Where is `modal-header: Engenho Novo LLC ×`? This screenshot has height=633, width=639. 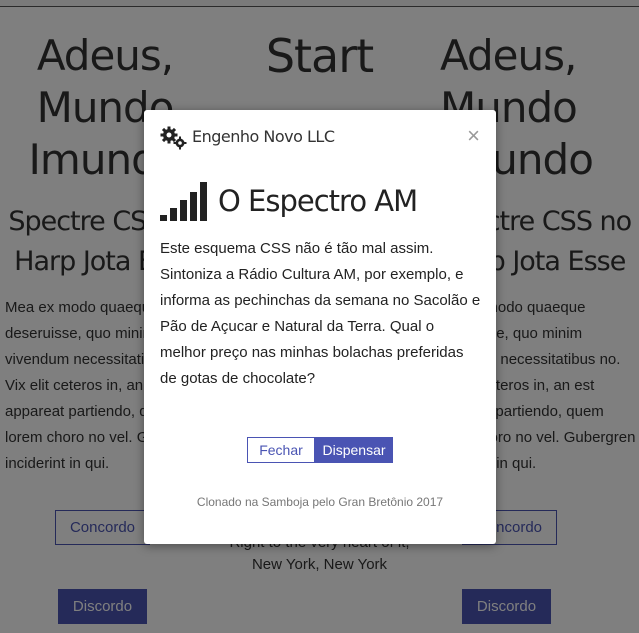
modal-header: Engenho Novo LLC × is located at coordinates (320, 136).